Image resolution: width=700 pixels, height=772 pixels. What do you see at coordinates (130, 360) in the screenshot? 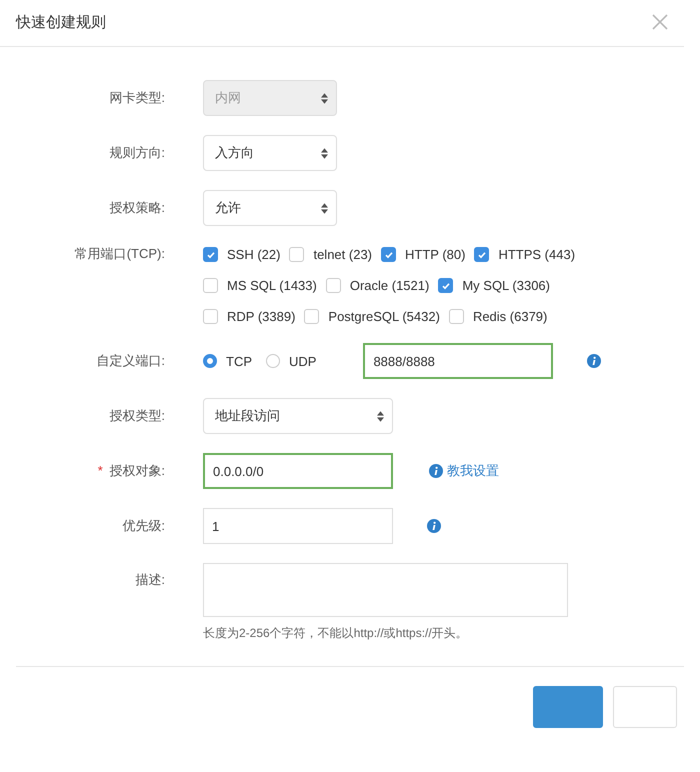
I see `field-label: 自定义端口:` at bounding box center [130, 360].